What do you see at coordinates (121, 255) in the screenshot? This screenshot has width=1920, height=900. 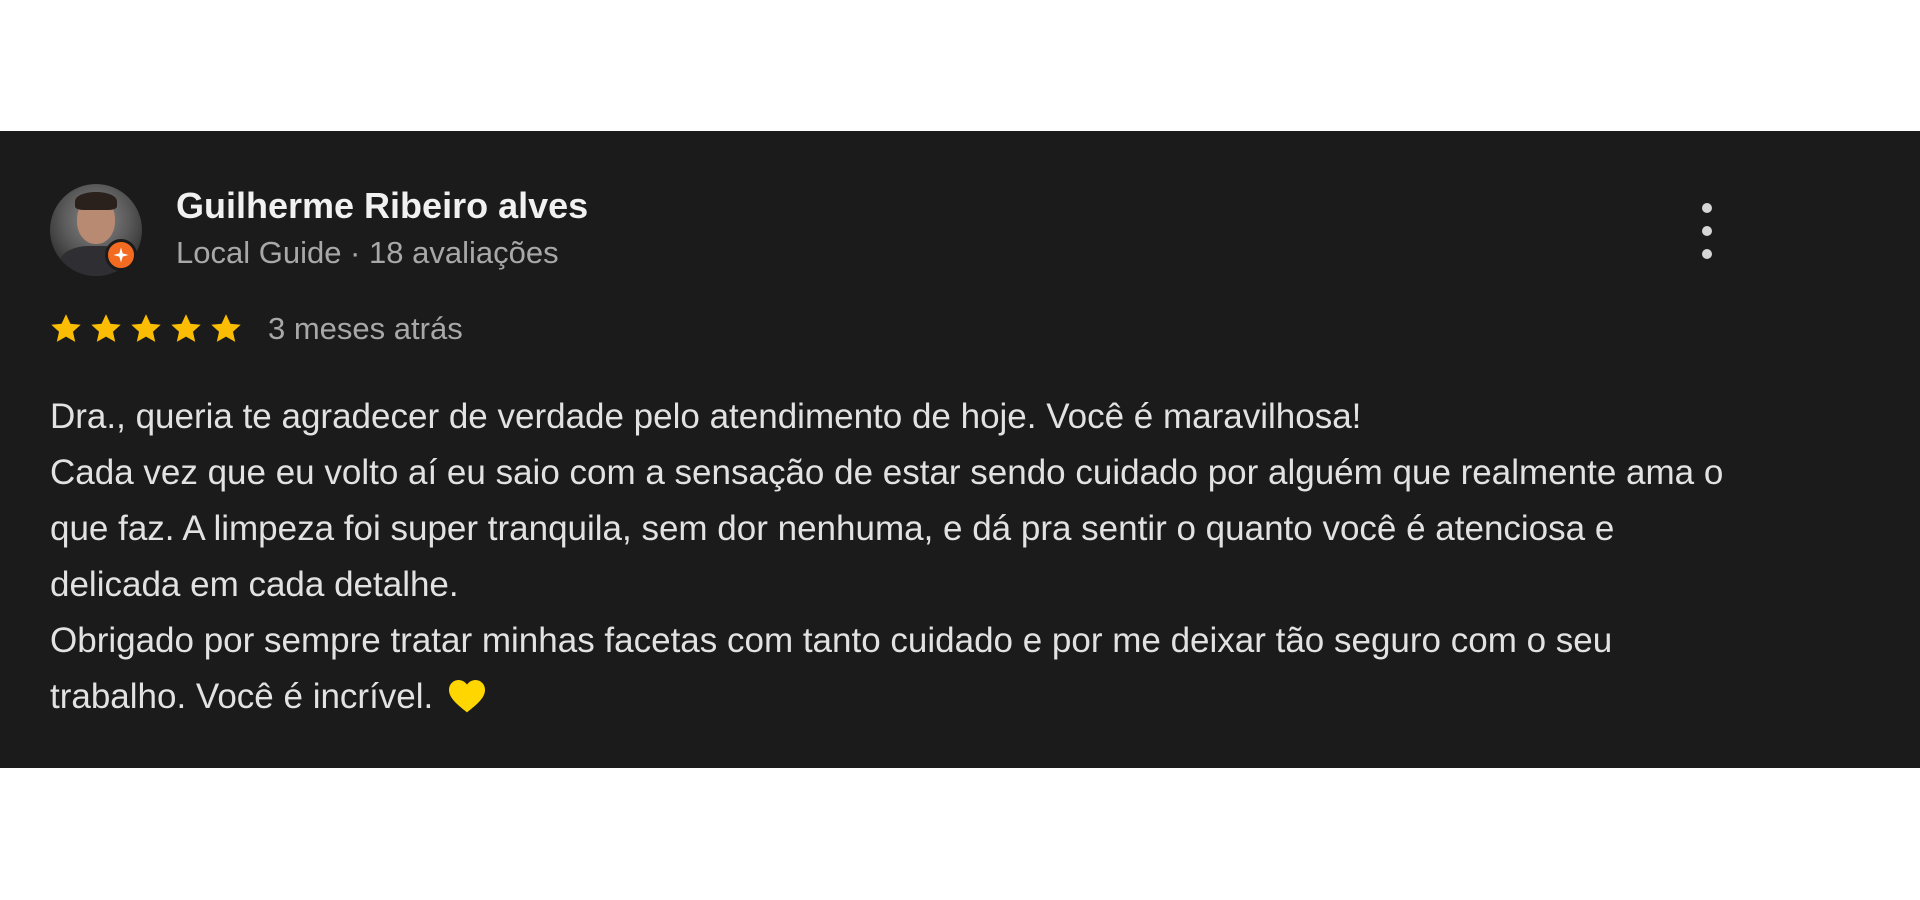 I see `local-guide-badge-icon` at bounding box center [121, 255].